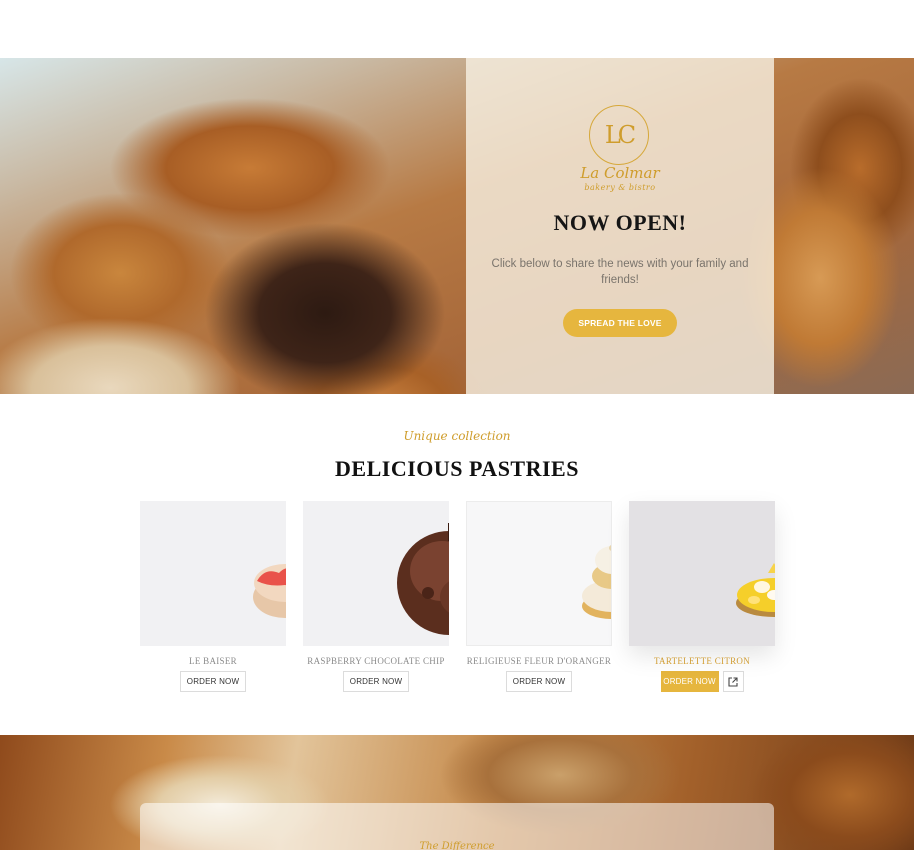  Describe the element at coordinates (376, 661) in the screenshot. I see `product-name: RASPBERRY CHOCOLATE CHIP` at that location.